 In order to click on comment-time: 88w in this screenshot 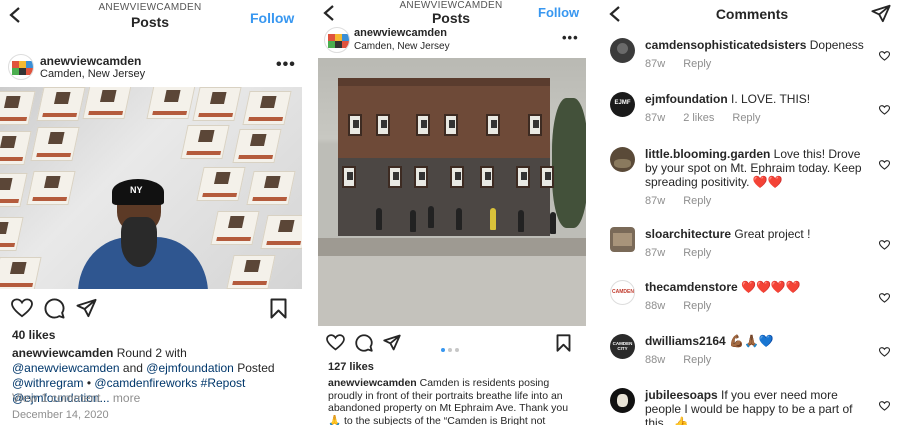, I will do `click(655, 306)`.